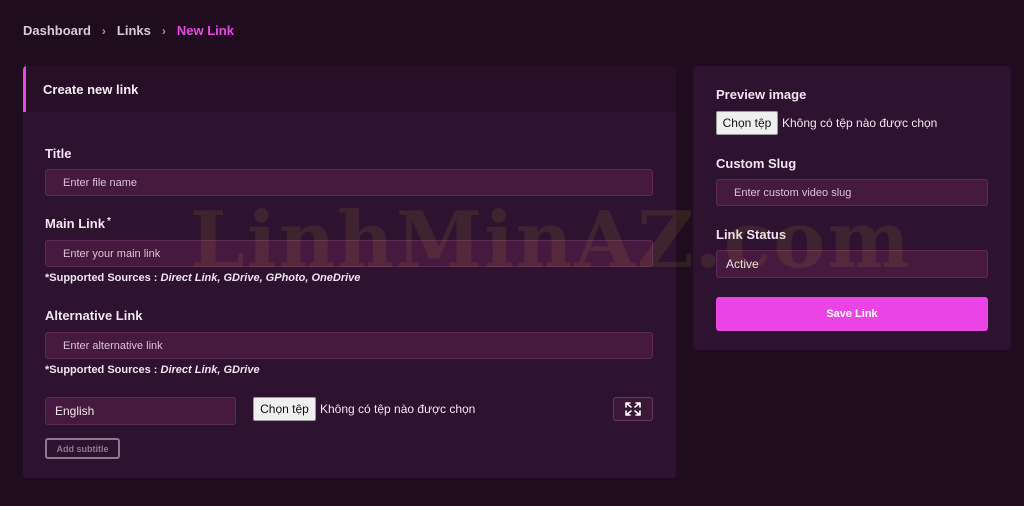 This screenshot has height=506, width=1024. Describe the element at coordinates (852, 192) in the screenshot. I see `custom-slug-input: Enter custom video slug` at that location.